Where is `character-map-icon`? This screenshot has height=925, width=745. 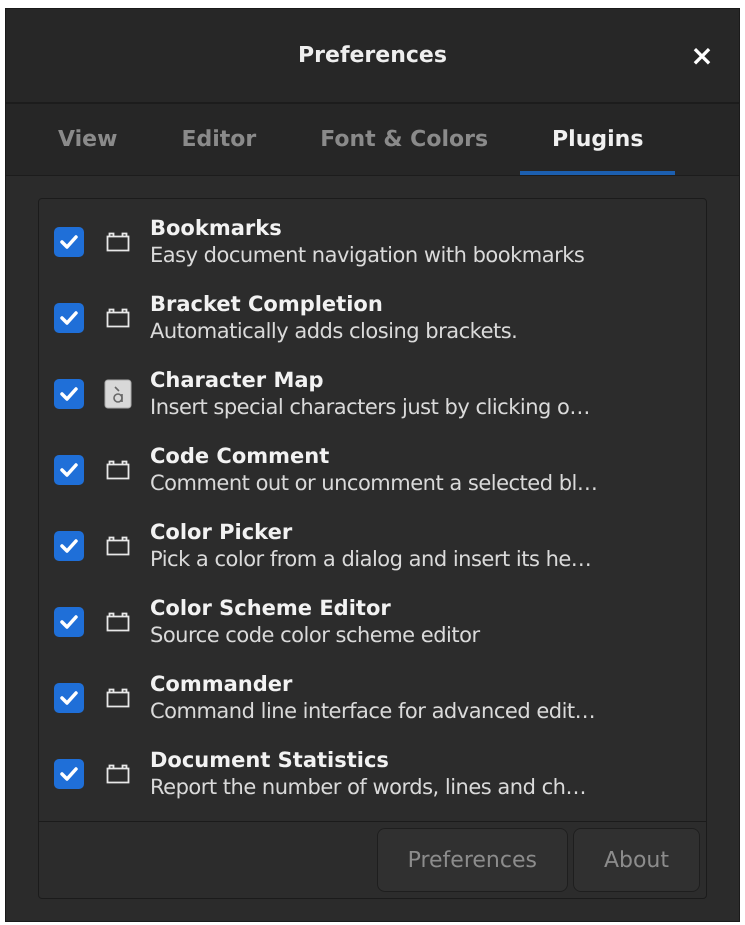
character-map-icon is located at coordinates (118, 394).